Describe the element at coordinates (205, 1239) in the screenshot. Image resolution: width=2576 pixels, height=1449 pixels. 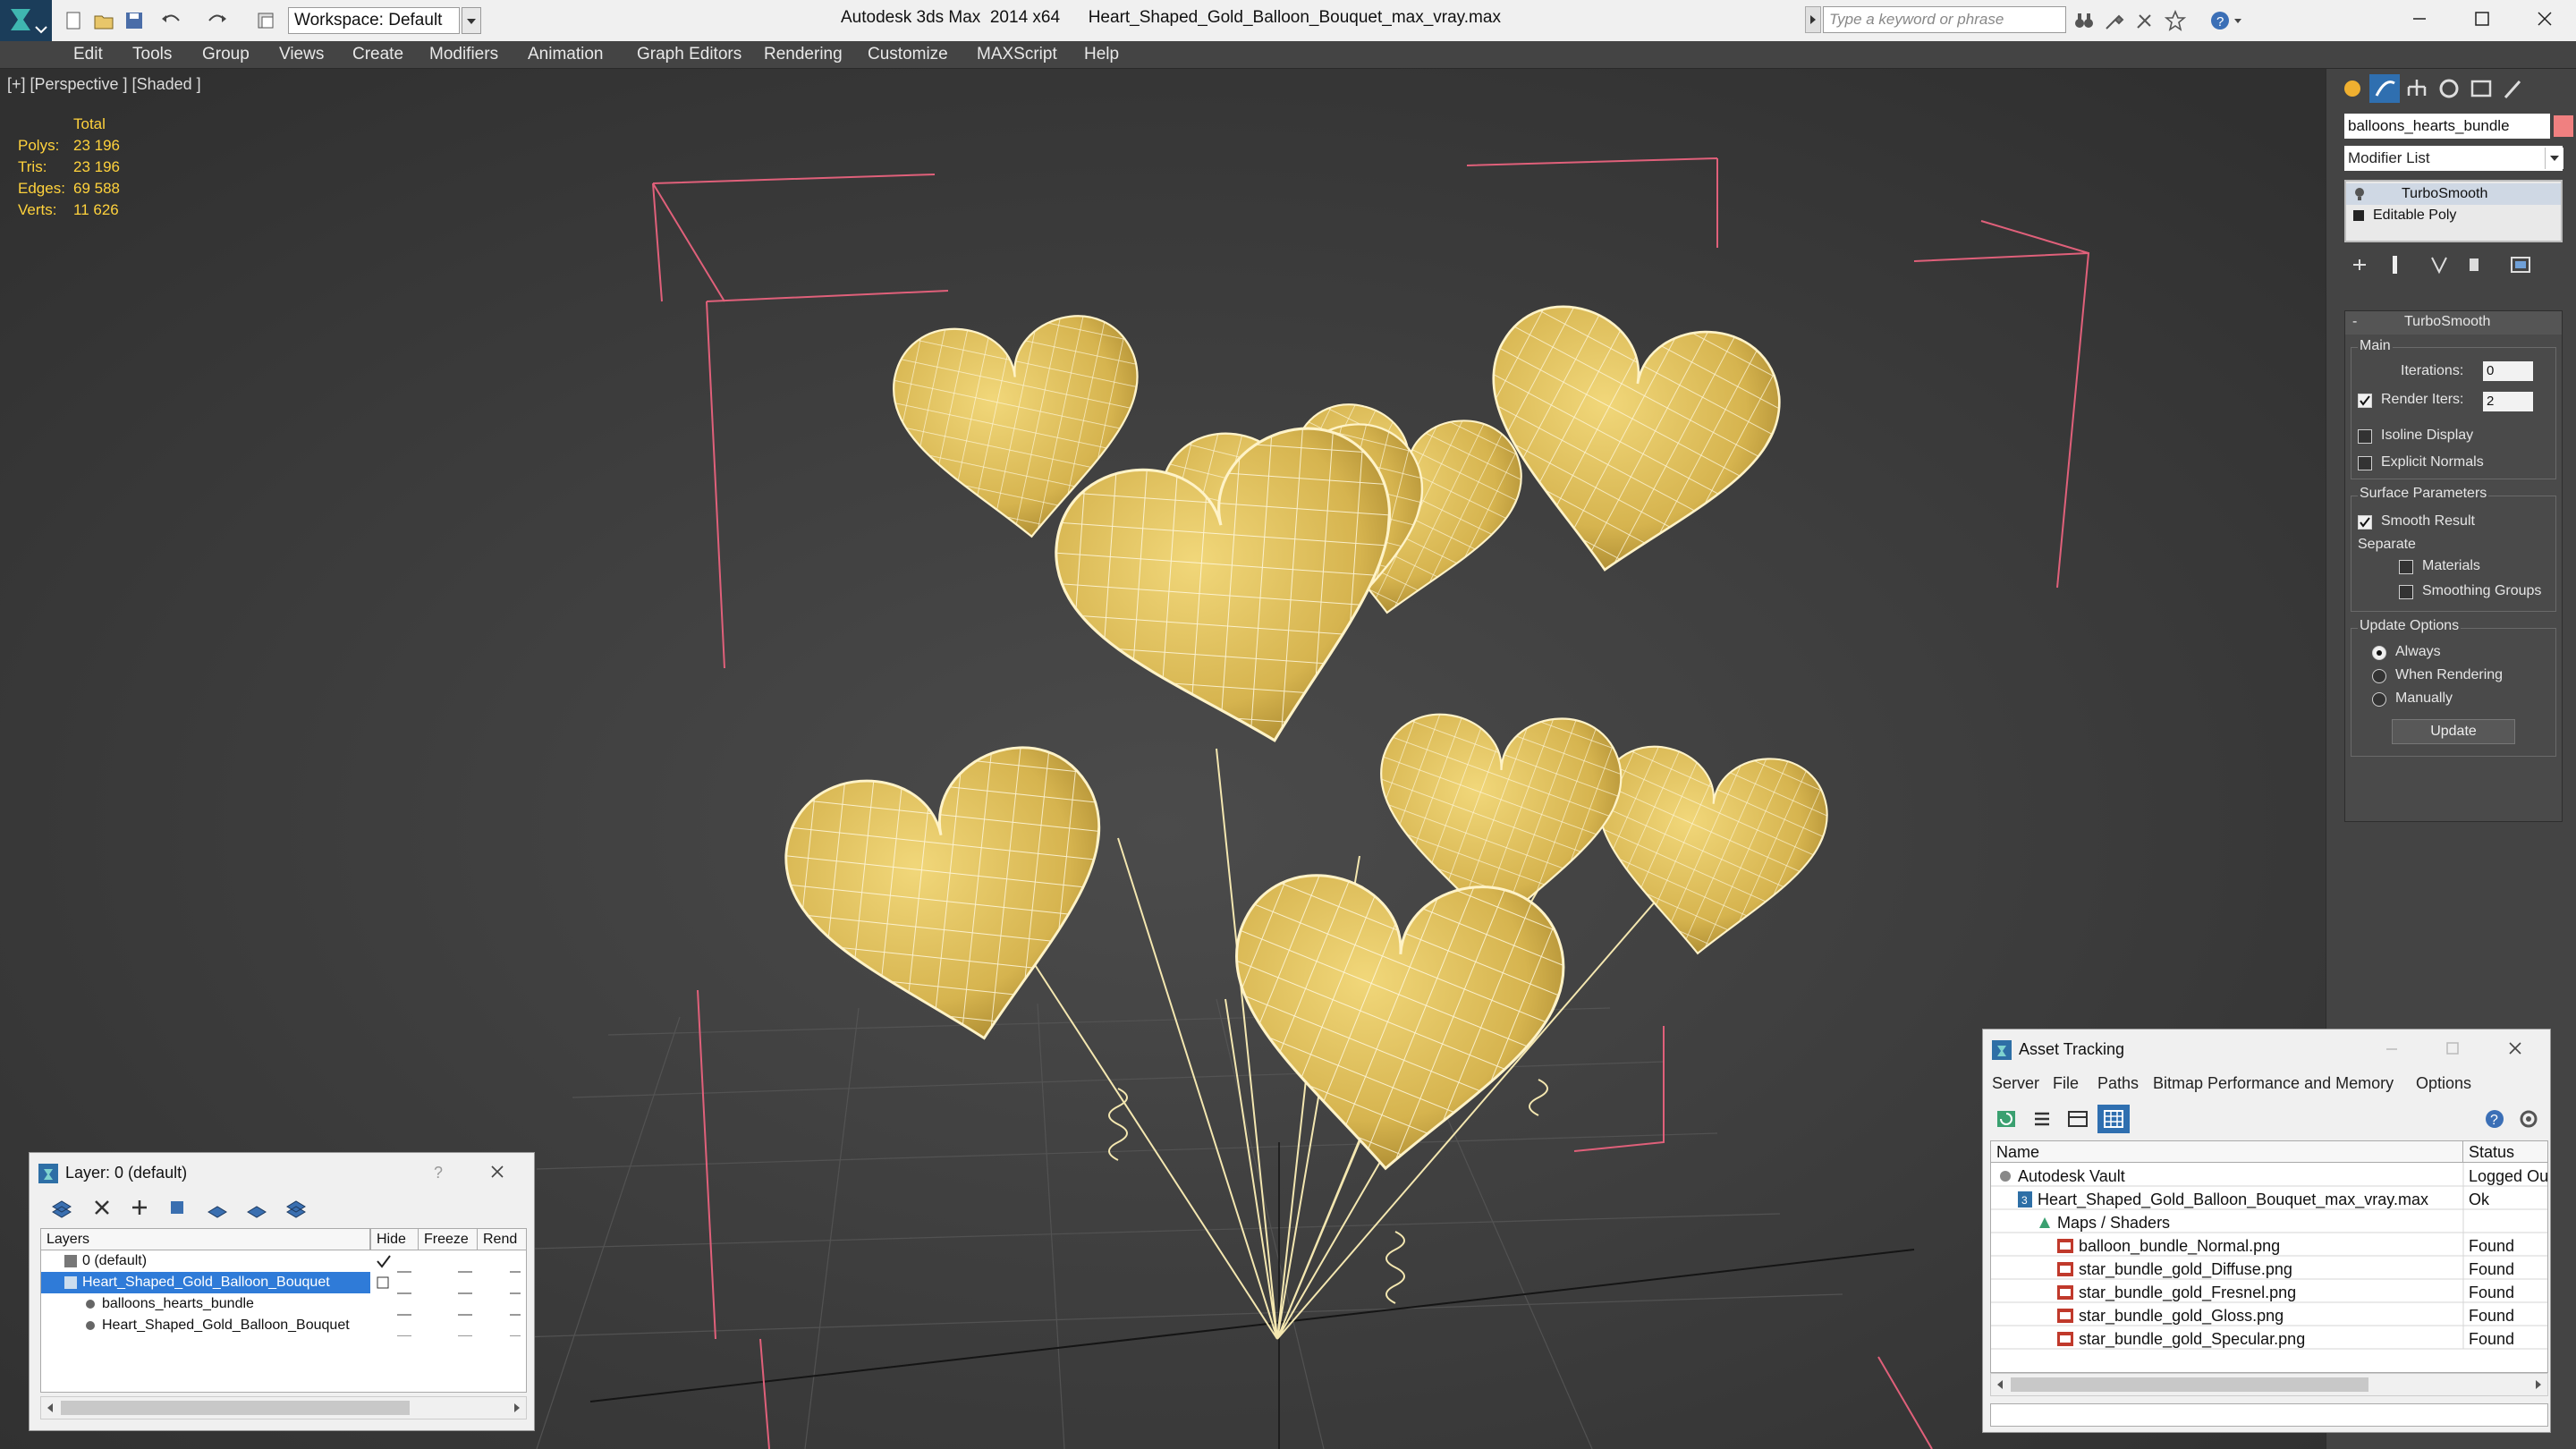
I see `column-header-layers: Layers` at that location.